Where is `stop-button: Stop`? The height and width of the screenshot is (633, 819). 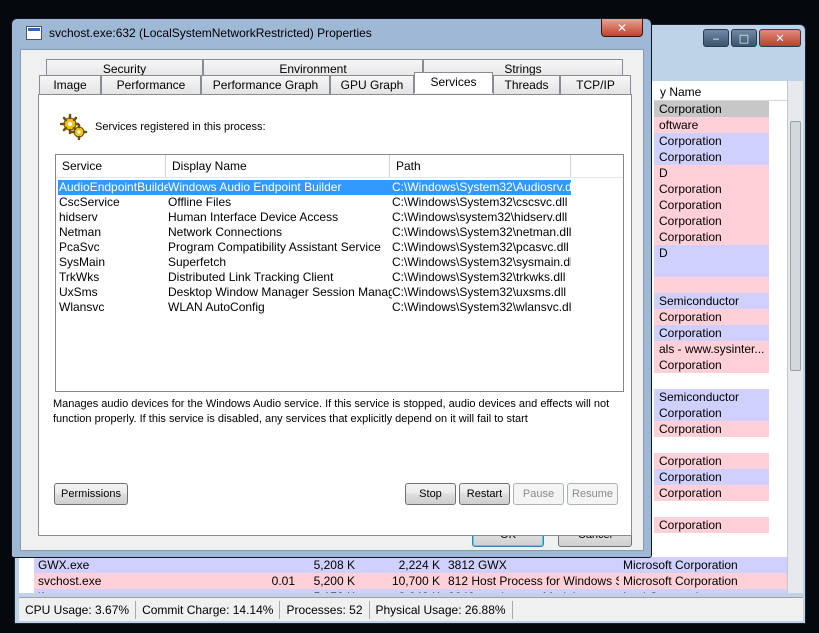 stop-button: Stop is located at coordinates (430, 494).